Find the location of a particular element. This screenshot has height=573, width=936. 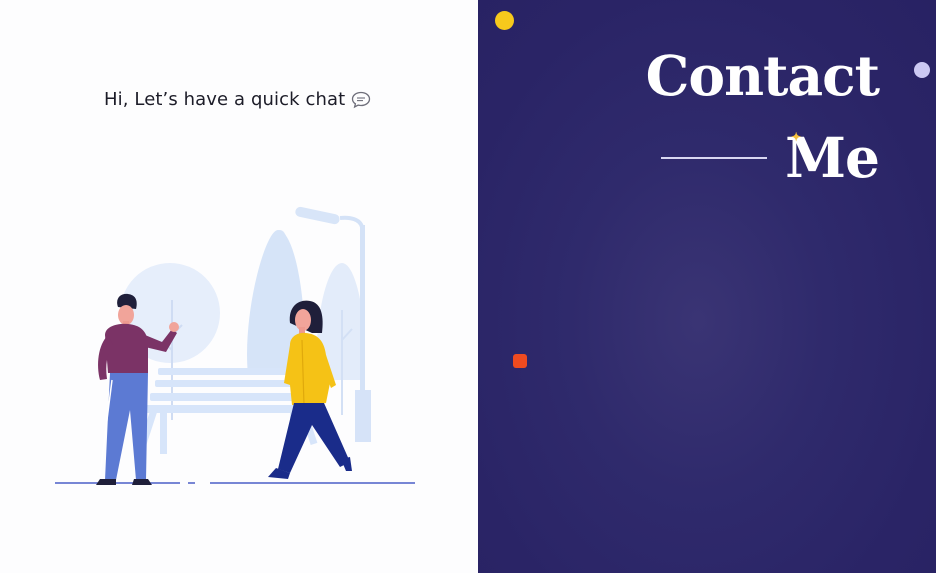

greeting-text: Hi, Let’s have a quick chat is located at coordinates (225, 99).